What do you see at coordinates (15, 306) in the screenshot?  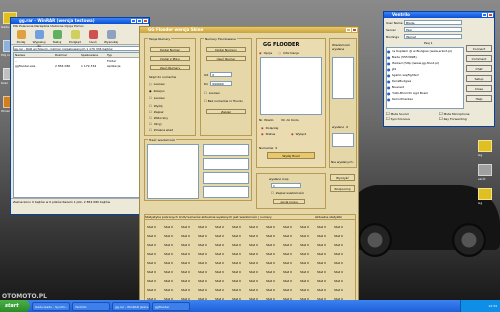 I see `start-button: start` at bounding box center [15, 306].